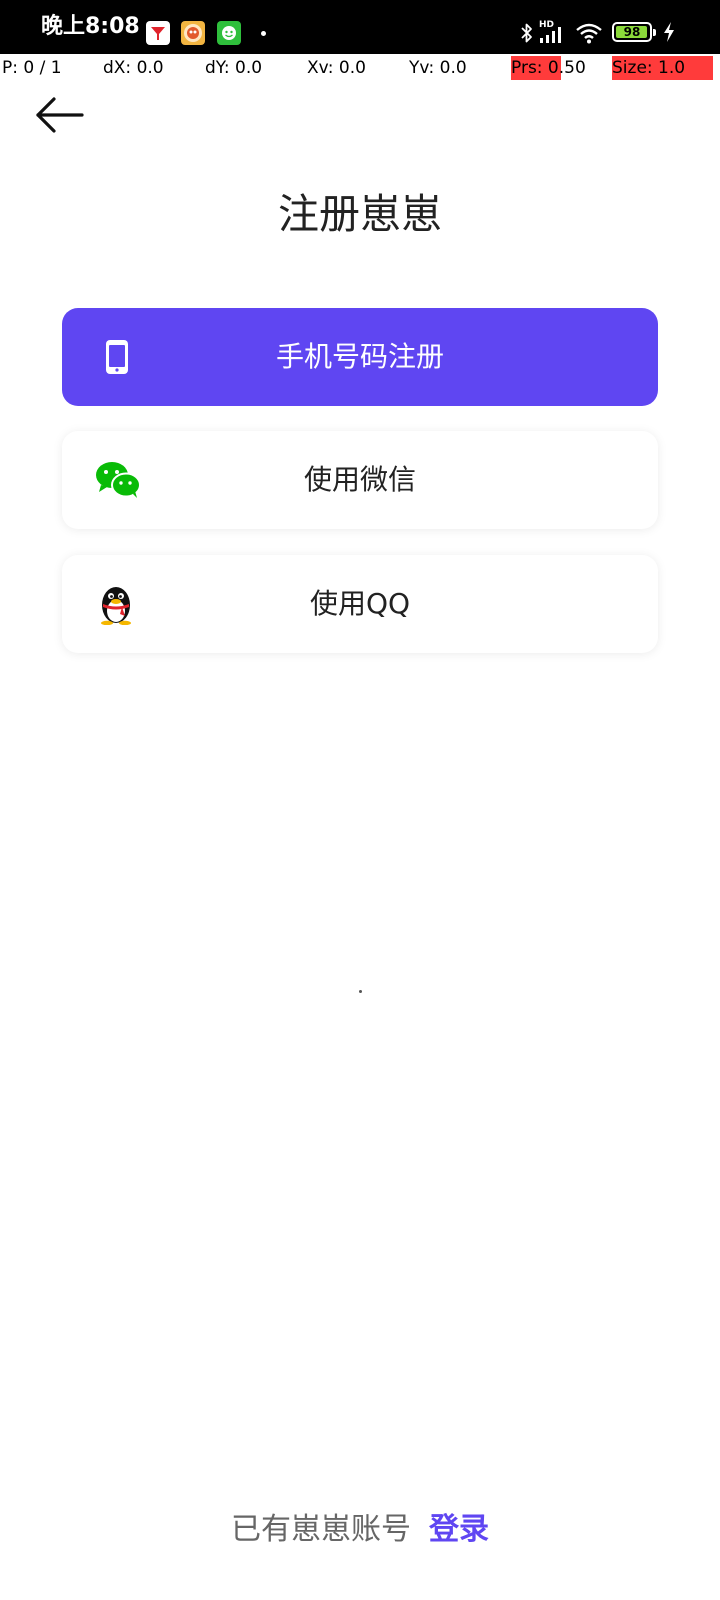  What do you see at coordinates (263, 33) in the screenshot?
I see `more-notifications-dot` at bounding box center [263, 33].